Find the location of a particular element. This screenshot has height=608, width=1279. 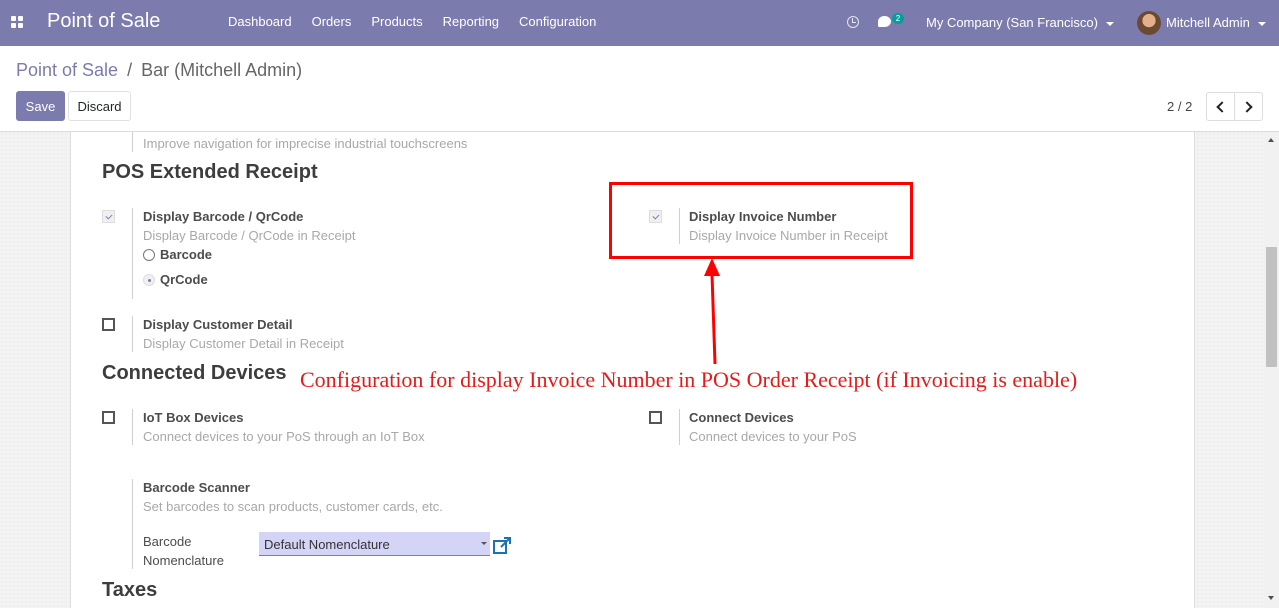

annotation-highlight-box is located at coordinates (761, 220).